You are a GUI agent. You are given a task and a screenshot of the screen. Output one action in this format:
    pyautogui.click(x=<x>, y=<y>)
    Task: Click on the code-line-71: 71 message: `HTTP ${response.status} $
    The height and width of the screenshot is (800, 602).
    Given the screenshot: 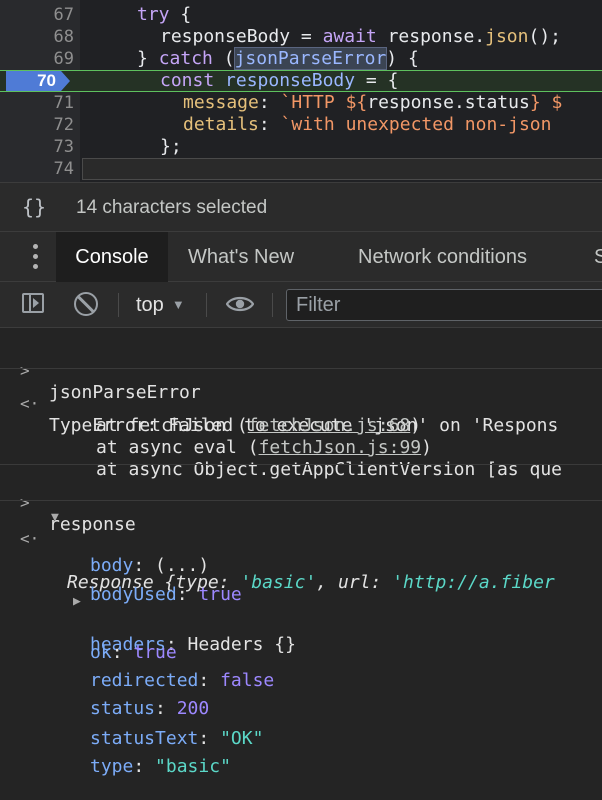 What is the action you would take?
    pyautogui.click(x=301, y=103)
    